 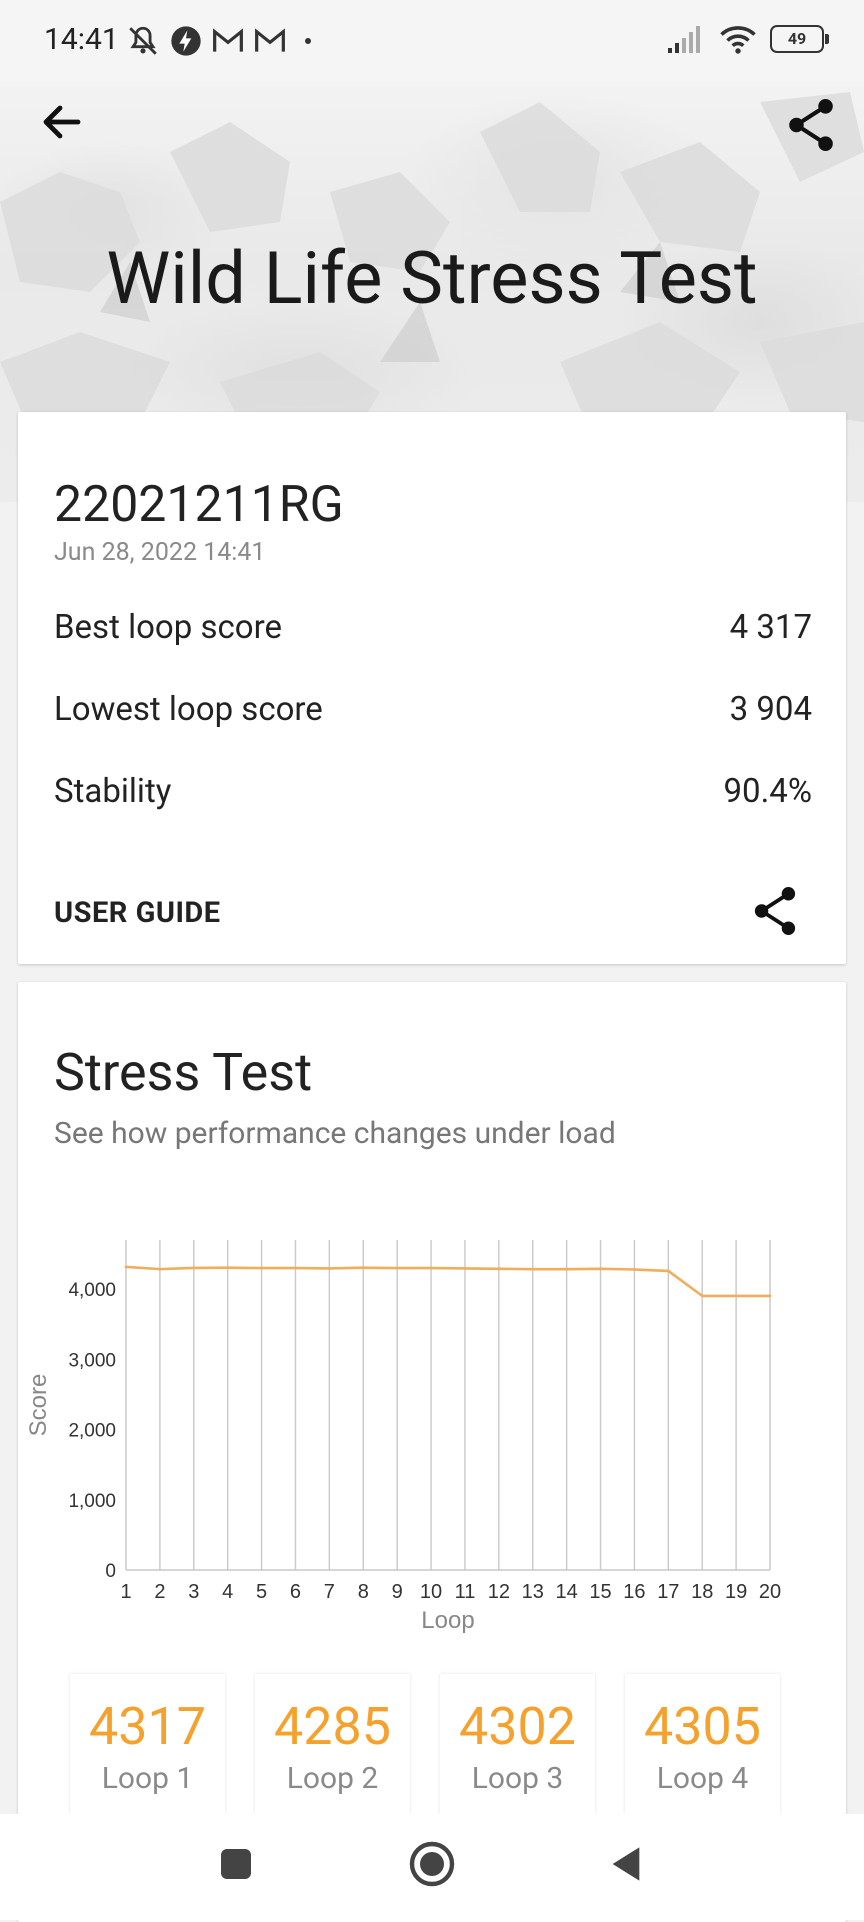 What do you see at coordinates (567, 1592) in the screenshot?
I see `x-tick-label: 14` at bounding box center [567, 1592].